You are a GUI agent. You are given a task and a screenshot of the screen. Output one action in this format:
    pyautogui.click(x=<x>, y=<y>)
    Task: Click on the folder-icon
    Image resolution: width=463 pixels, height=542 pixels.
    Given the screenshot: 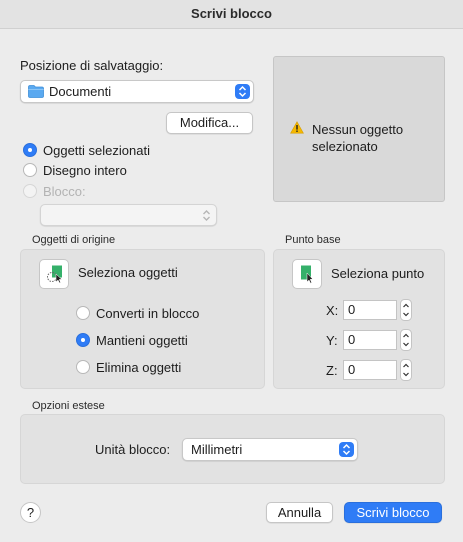 What is the action you would take?
    pyautogui.click(x=36, y=93)
    